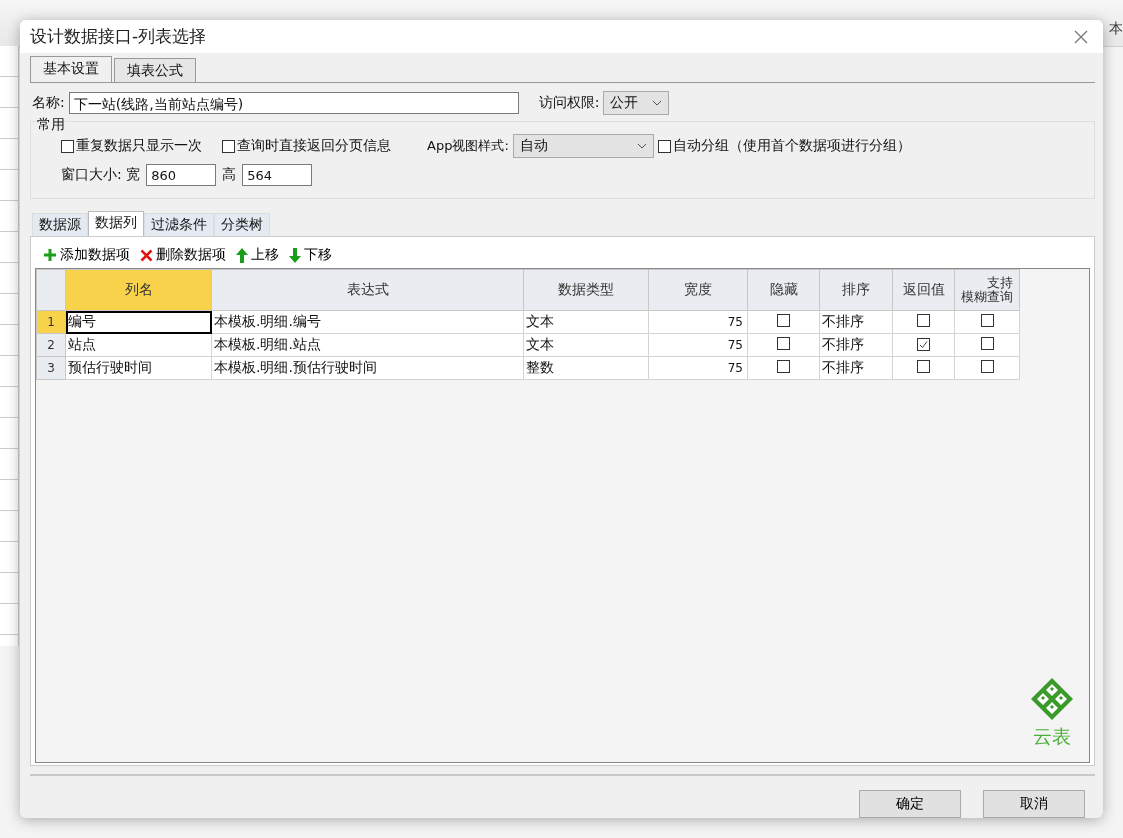 Image resolution: width=1123 pixels, height=838 pixels. Describe the element at coordinates (1081, 36) in the screenshot. I see `close-icon` at that location.